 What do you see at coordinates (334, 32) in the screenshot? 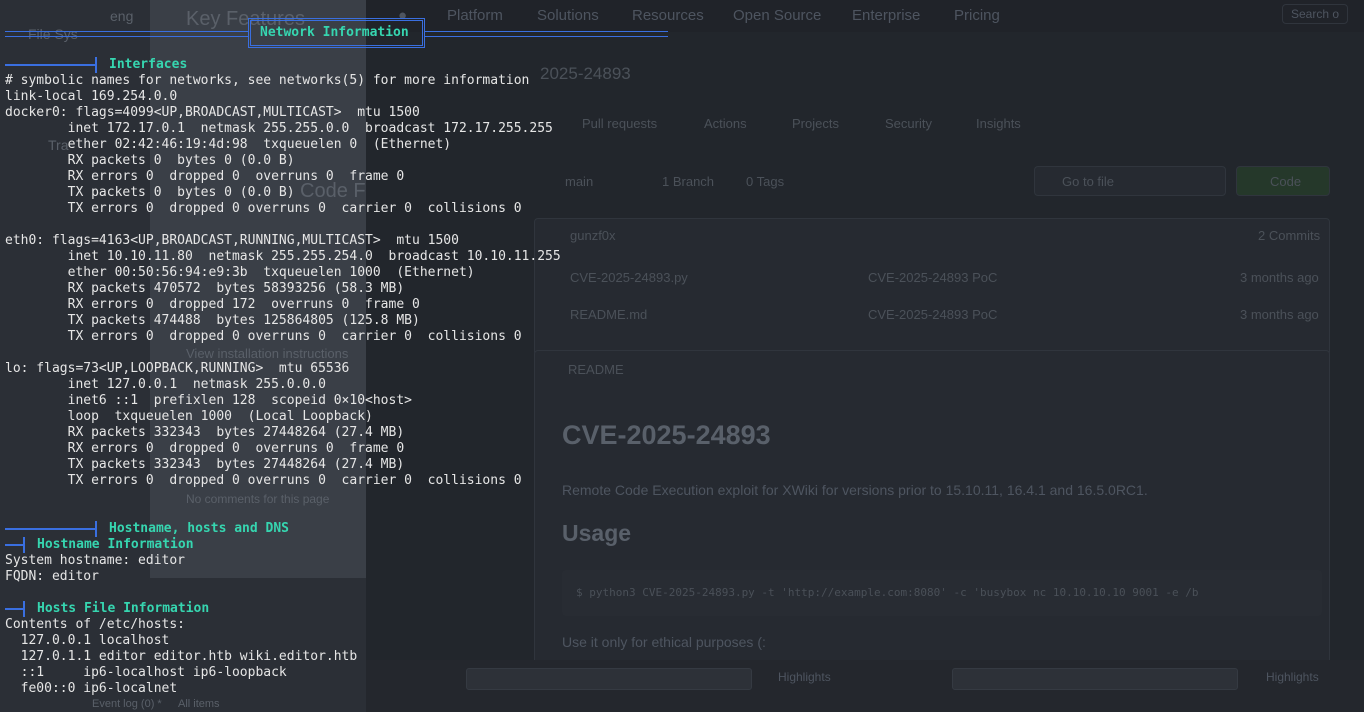
I see `banner-title: Network Information` at bounding box center [334, 32].